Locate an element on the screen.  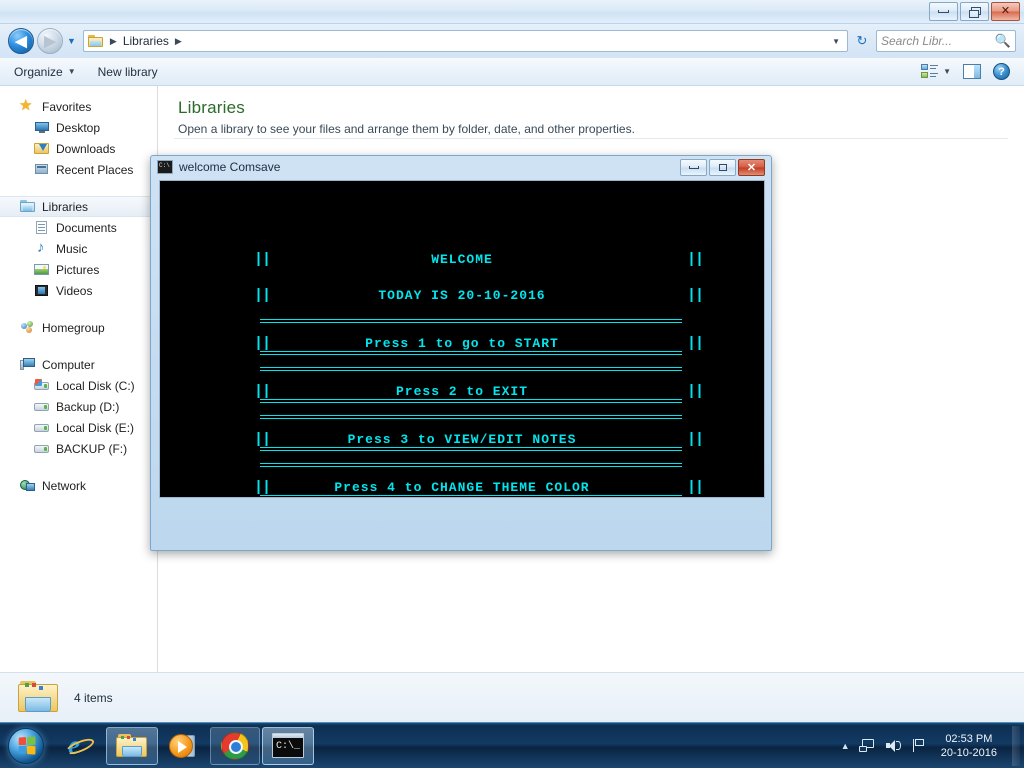
sidebar-label: BACKUP (F:) is located at coordinates (92, 448).